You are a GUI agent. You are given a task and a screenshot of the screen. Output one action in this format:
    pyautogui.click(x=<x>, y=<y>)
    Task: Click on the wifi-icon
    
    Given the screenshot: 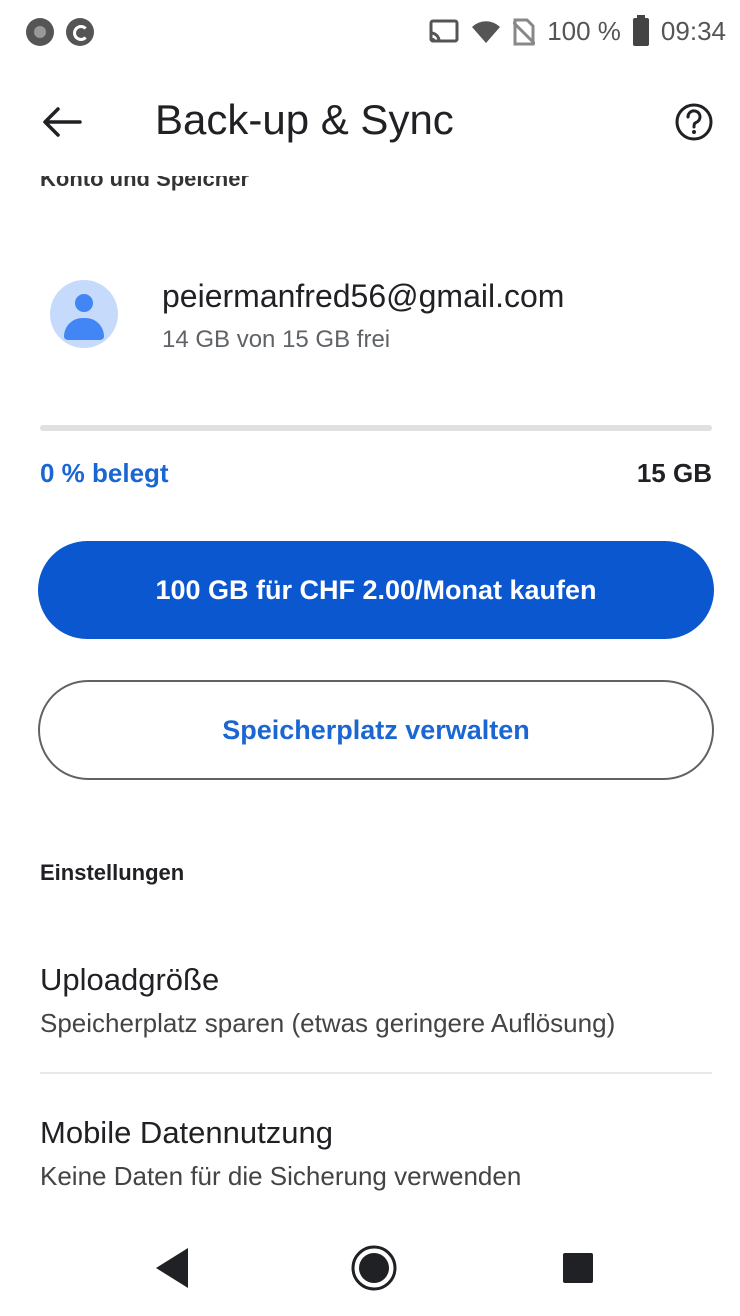 What is the action you would take?
    pyautogui.click(x=486, y=32)
    